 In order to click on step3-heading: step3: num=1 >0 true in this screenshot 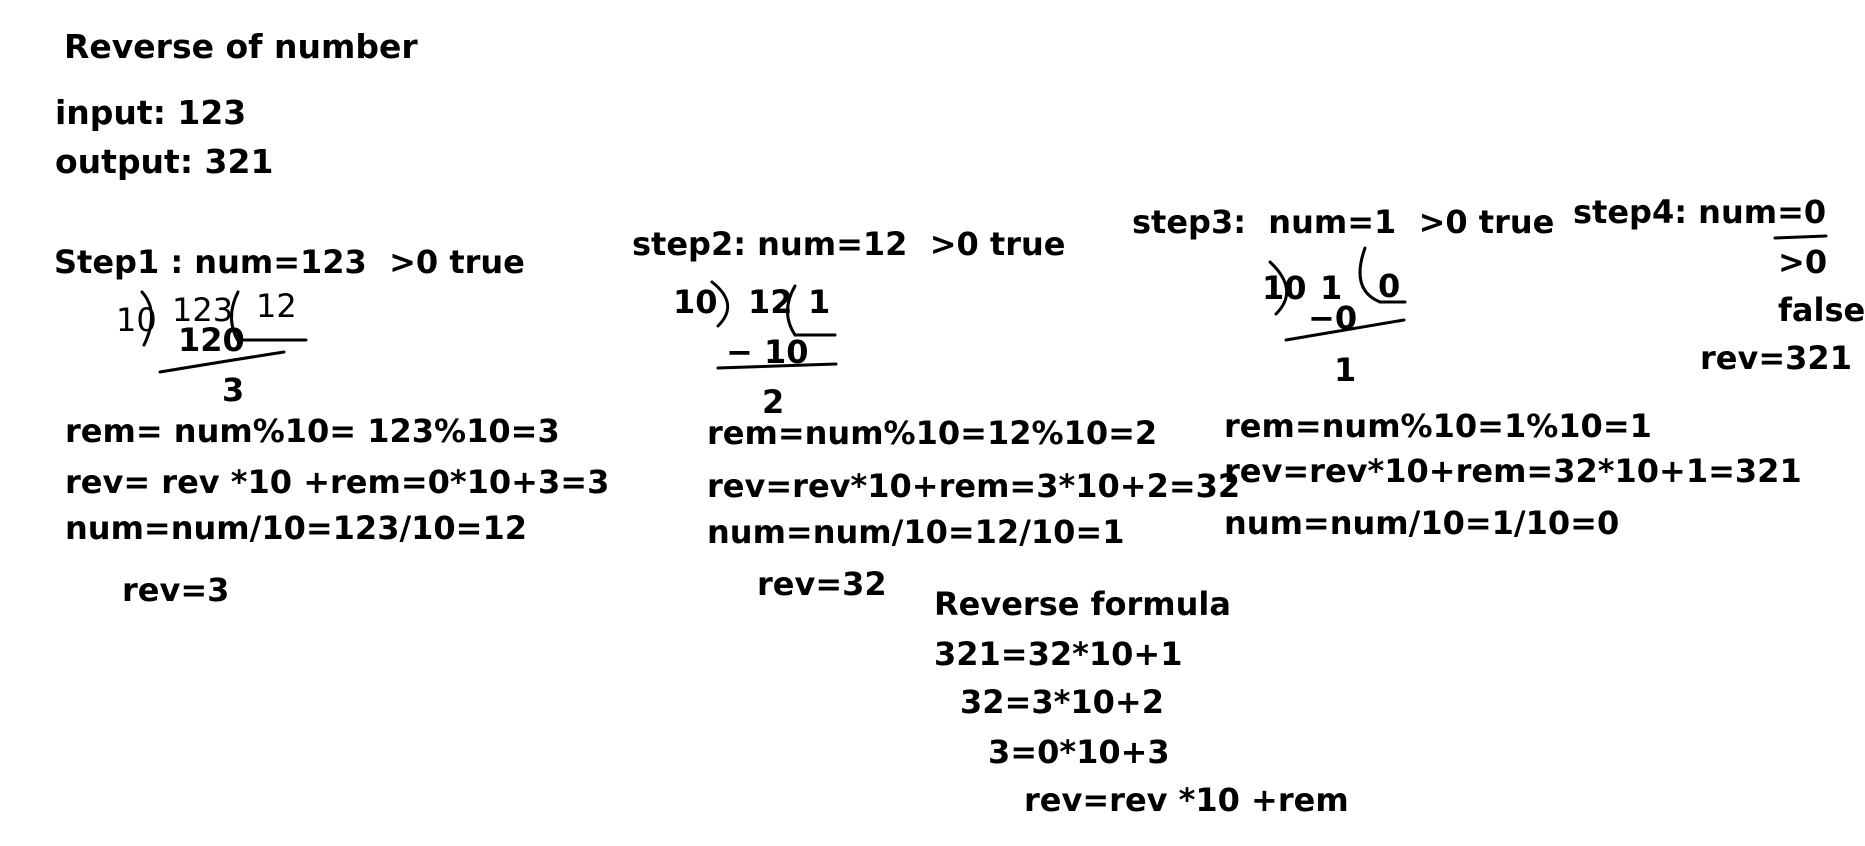, I will do `click(1343, 222)`.